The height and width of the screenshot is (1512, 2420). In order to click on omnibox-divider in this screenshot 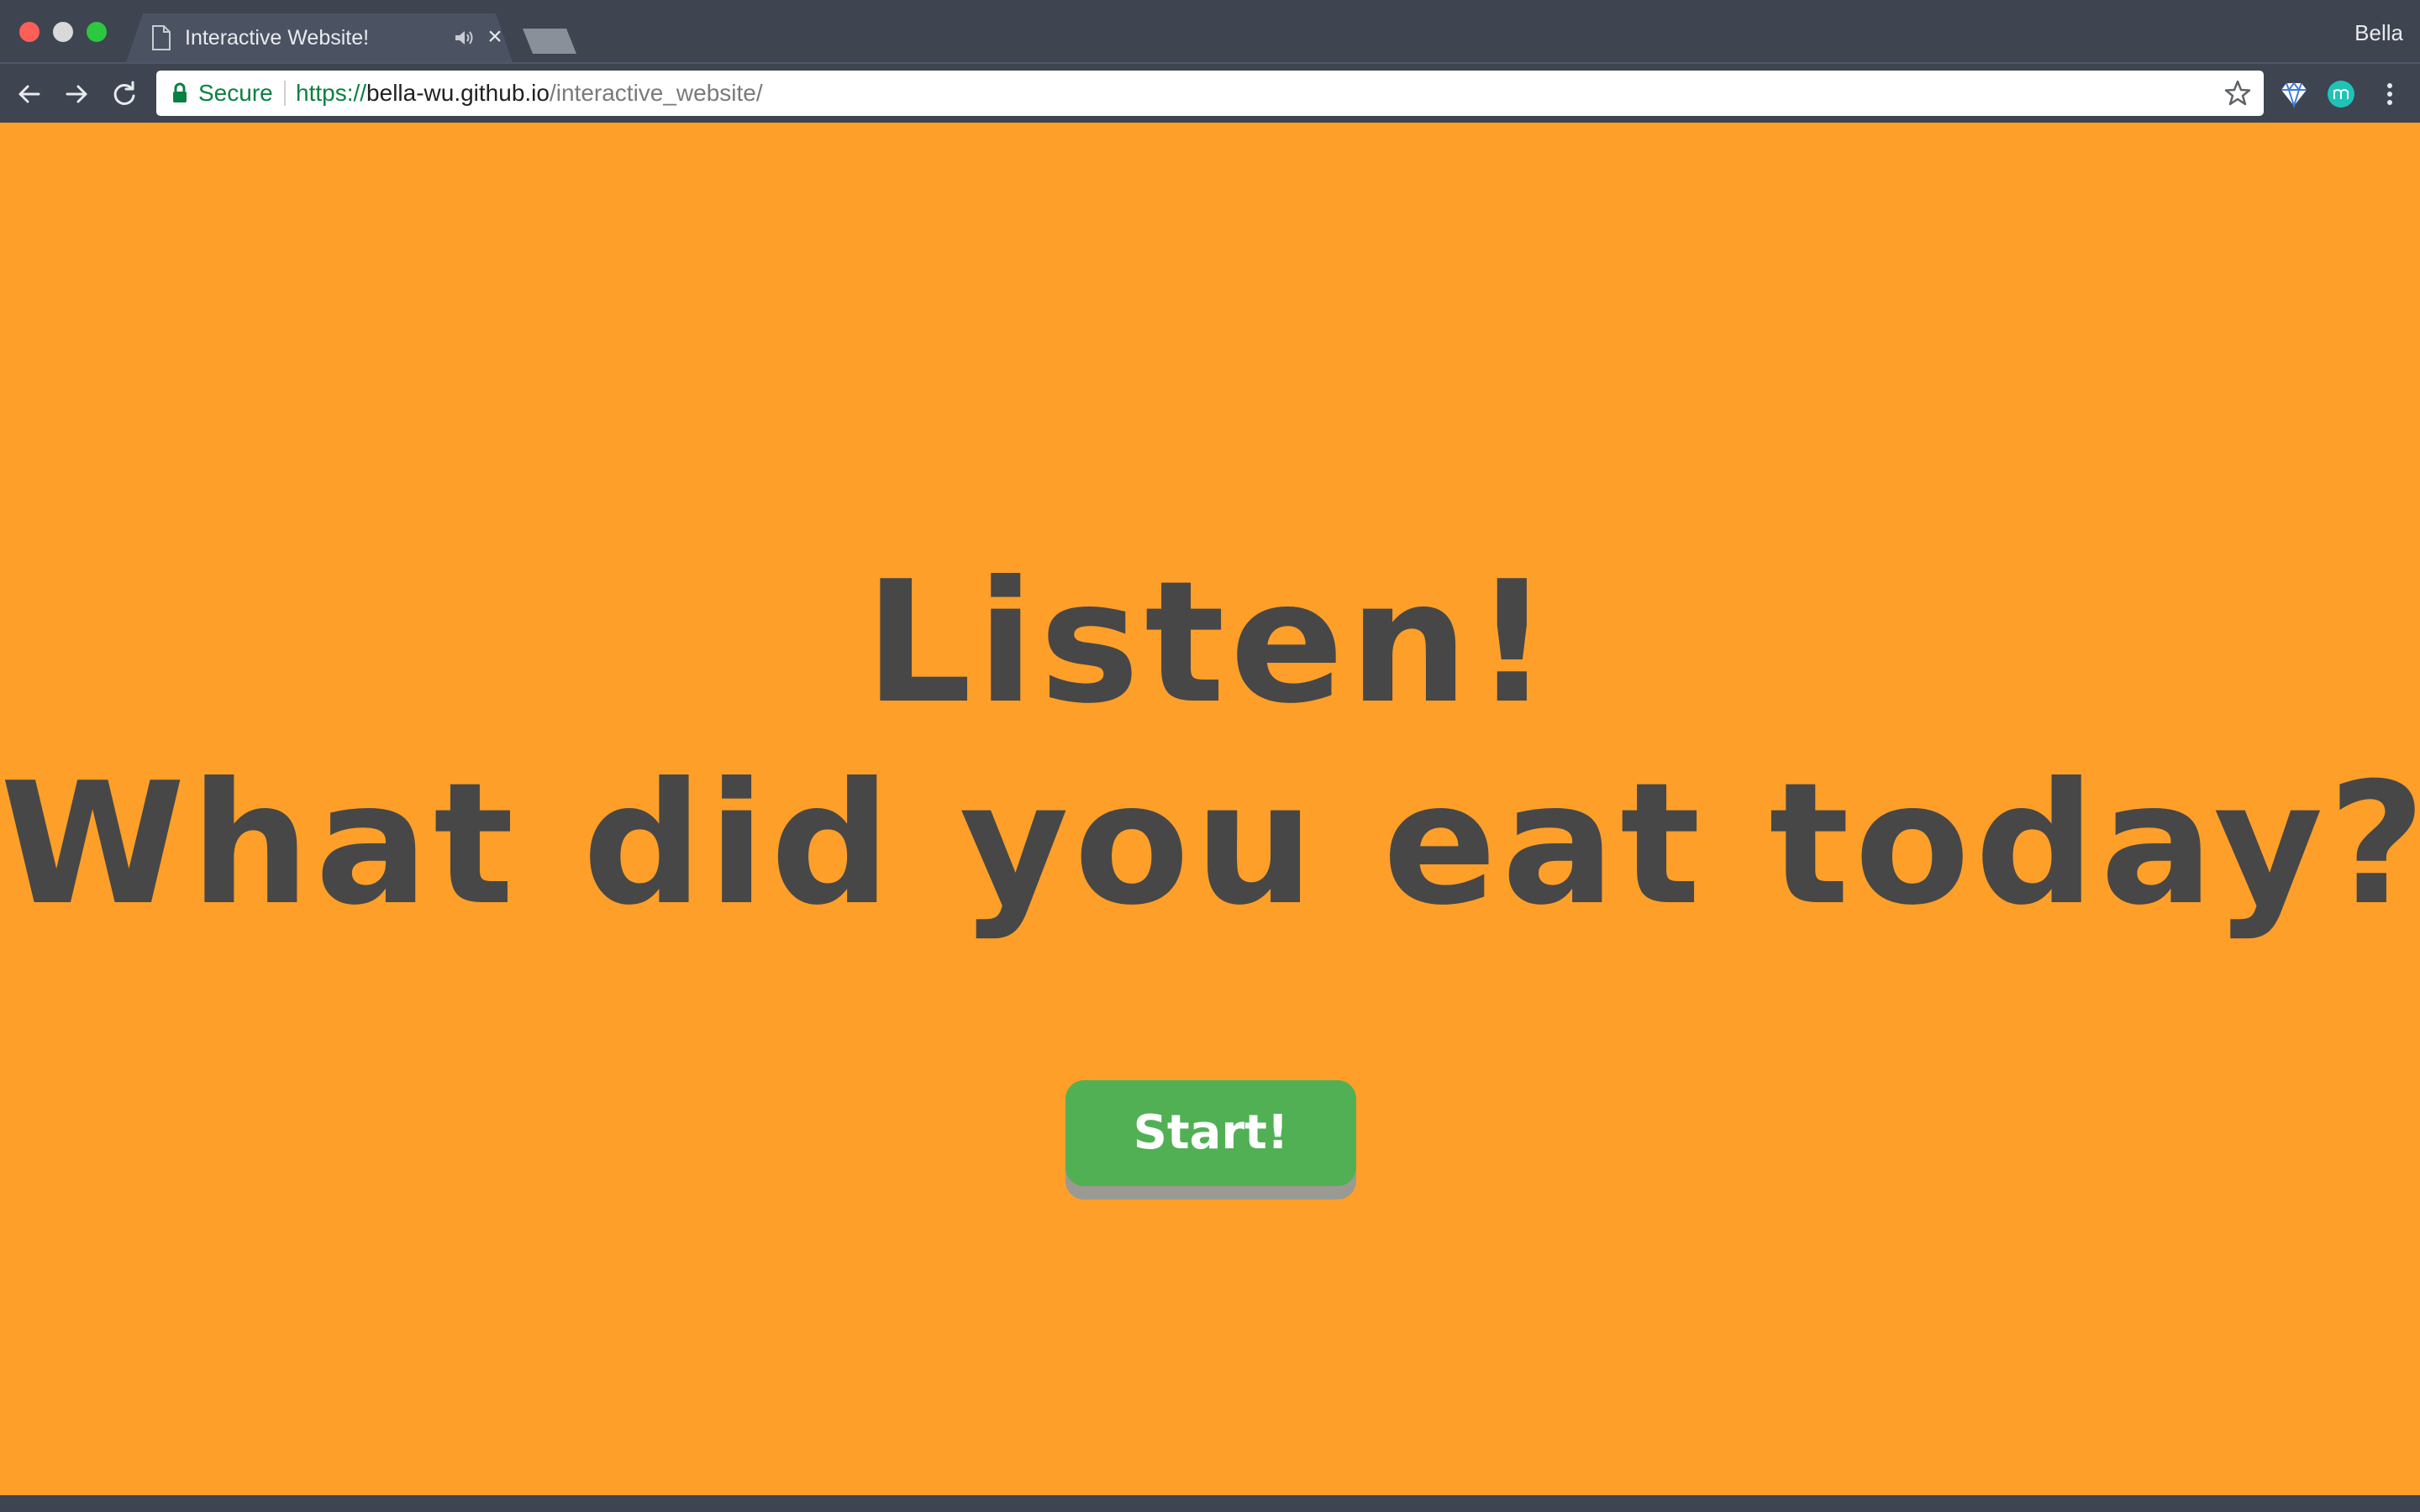, I will do `click(285, 93)`.